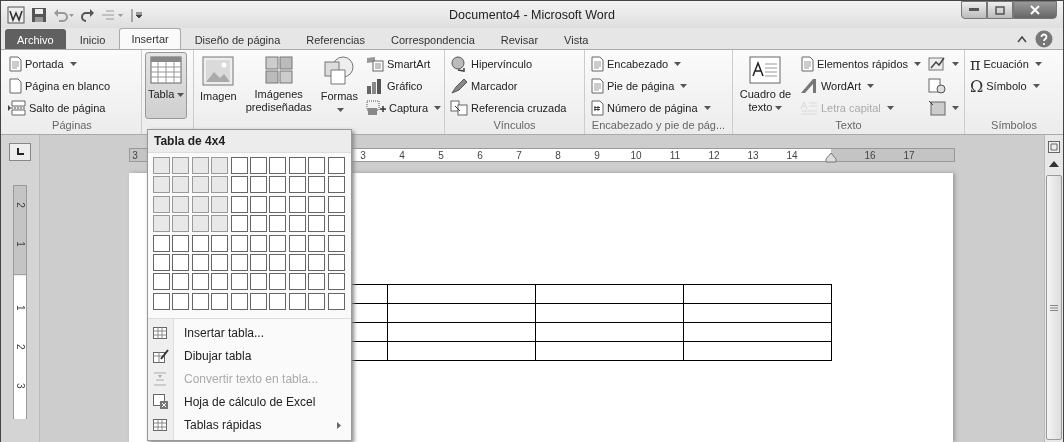 The height and width of the screenshot is (442, 1064). What do you see at coordinates (860, 86) in the screenshot?
I see `ribbon-button: WordArt` at bounding box center [860, 86].